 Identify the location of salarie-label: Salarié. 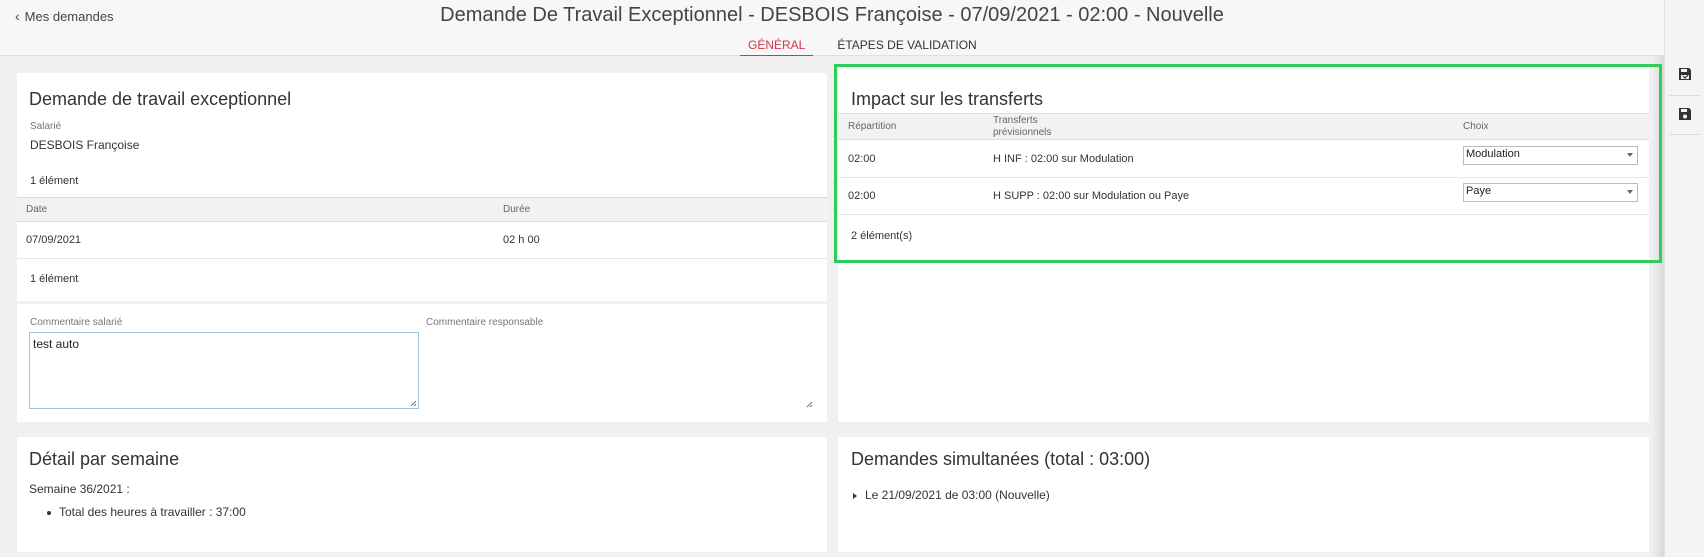
(46, 126).